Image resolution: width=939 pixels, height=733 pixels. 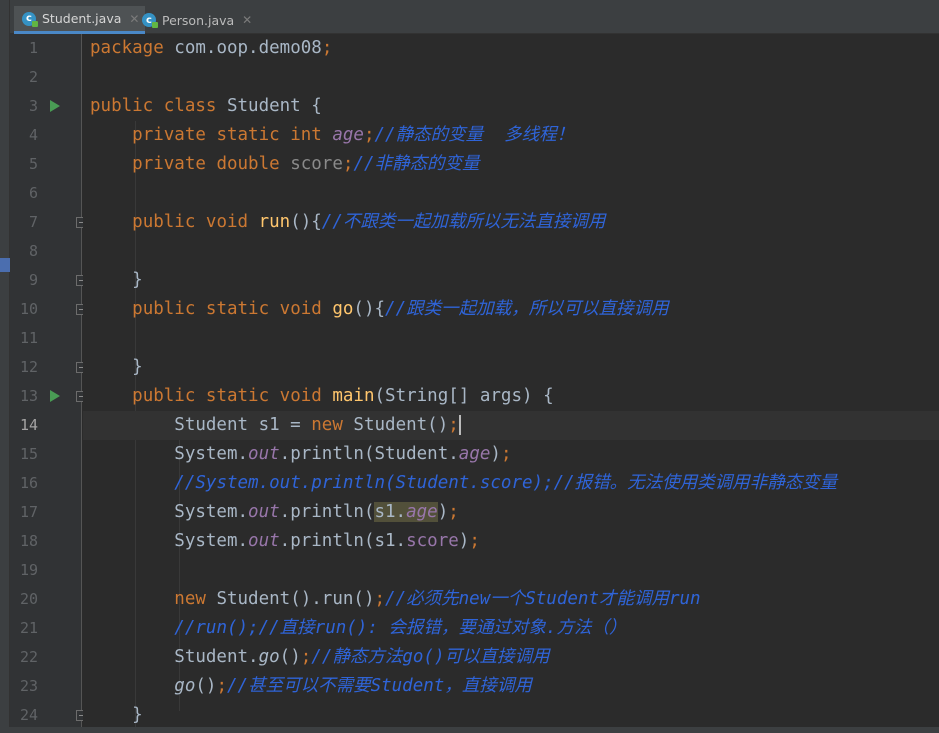 I want to click on line-number: 7, so click(x=33, y=222).